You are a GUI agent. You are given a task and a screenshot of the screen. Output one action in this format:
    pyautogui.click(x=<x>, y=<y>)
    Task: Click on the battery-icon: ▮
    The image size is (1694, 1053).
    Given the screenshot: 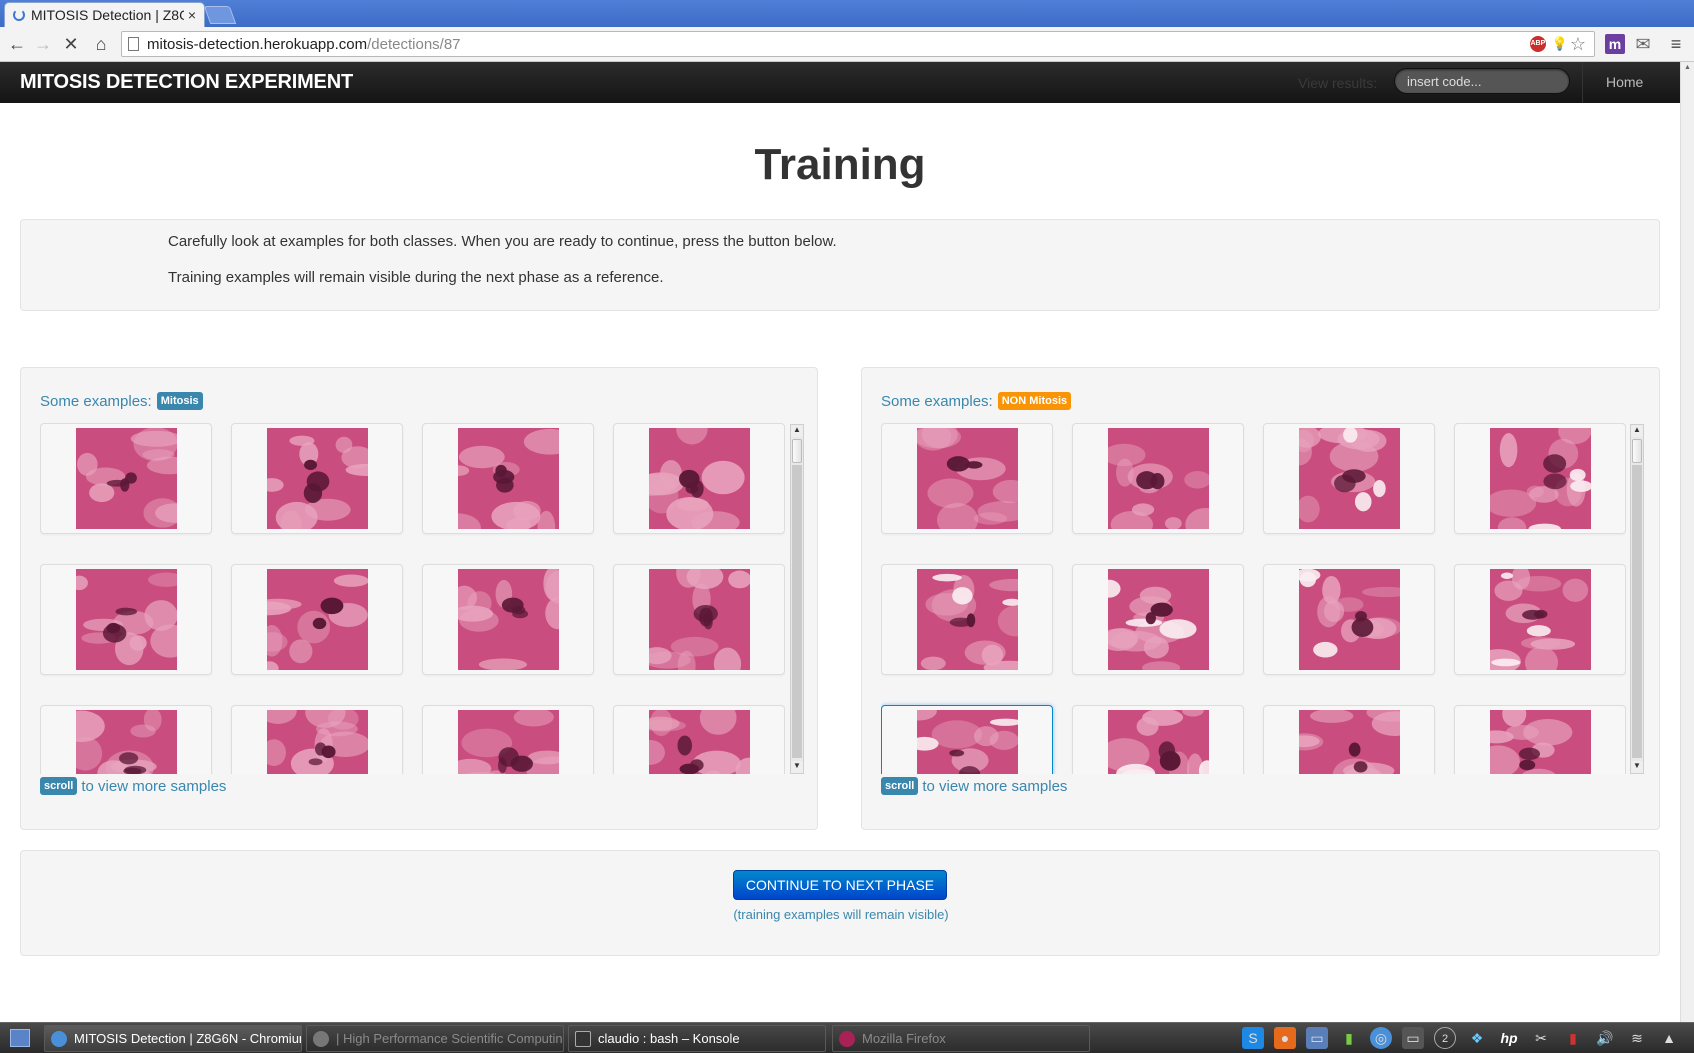 What is the action you would take?
    pyautogui.click(x=1573, y=1038)
    